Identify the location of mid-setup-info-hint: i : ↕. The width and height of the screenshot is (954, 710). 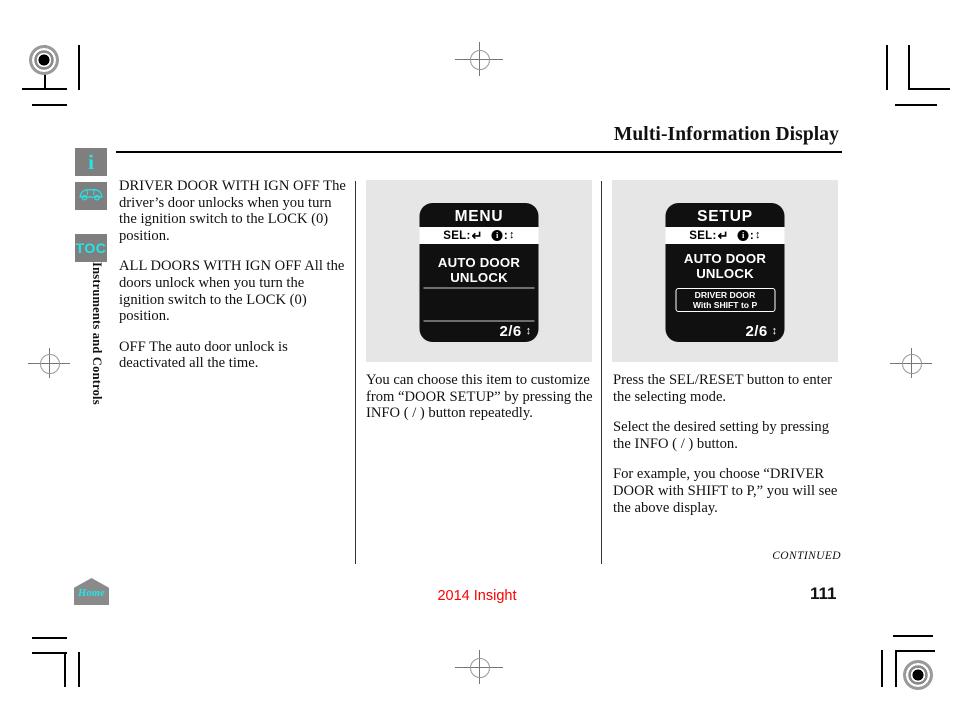
(749, 235).